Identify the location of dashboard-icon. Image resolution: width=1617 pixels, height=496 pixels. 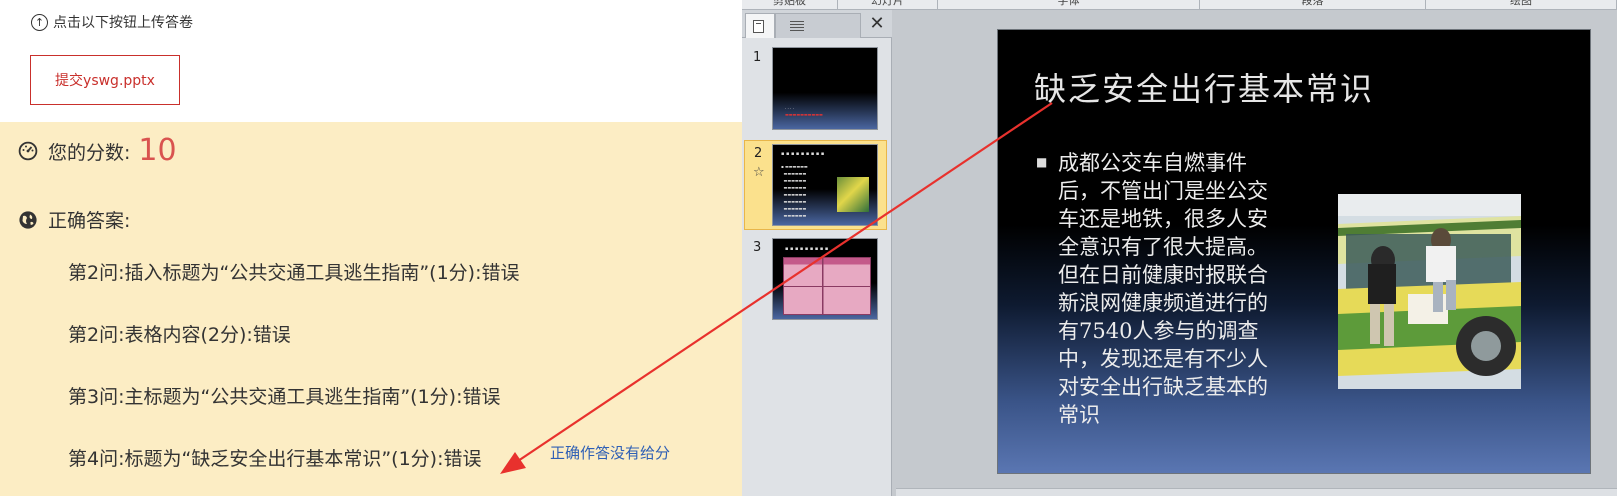
(28, 151).